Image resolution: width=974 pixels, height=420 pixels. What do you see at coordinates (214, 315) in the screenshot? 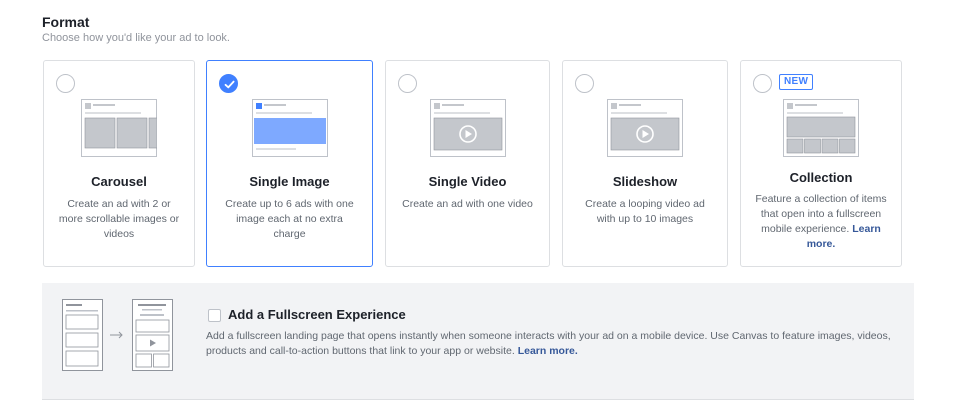
I see `fullscreen-experience-checkbox` at bounding box center [214, 315].